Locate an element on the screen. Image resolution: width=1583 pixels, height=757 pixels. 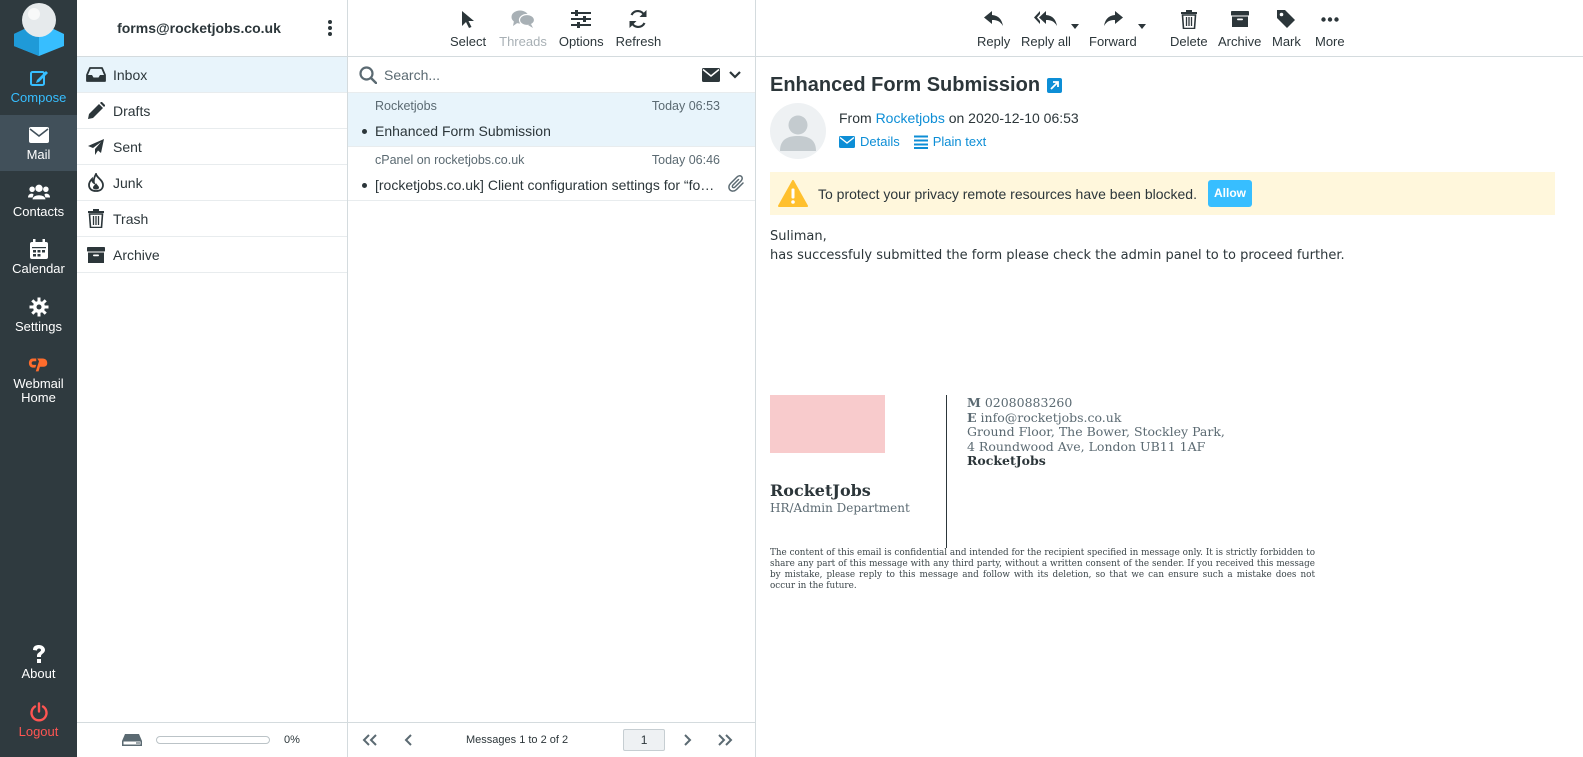
mail-label: Mail is located at coordinates (38, 154).